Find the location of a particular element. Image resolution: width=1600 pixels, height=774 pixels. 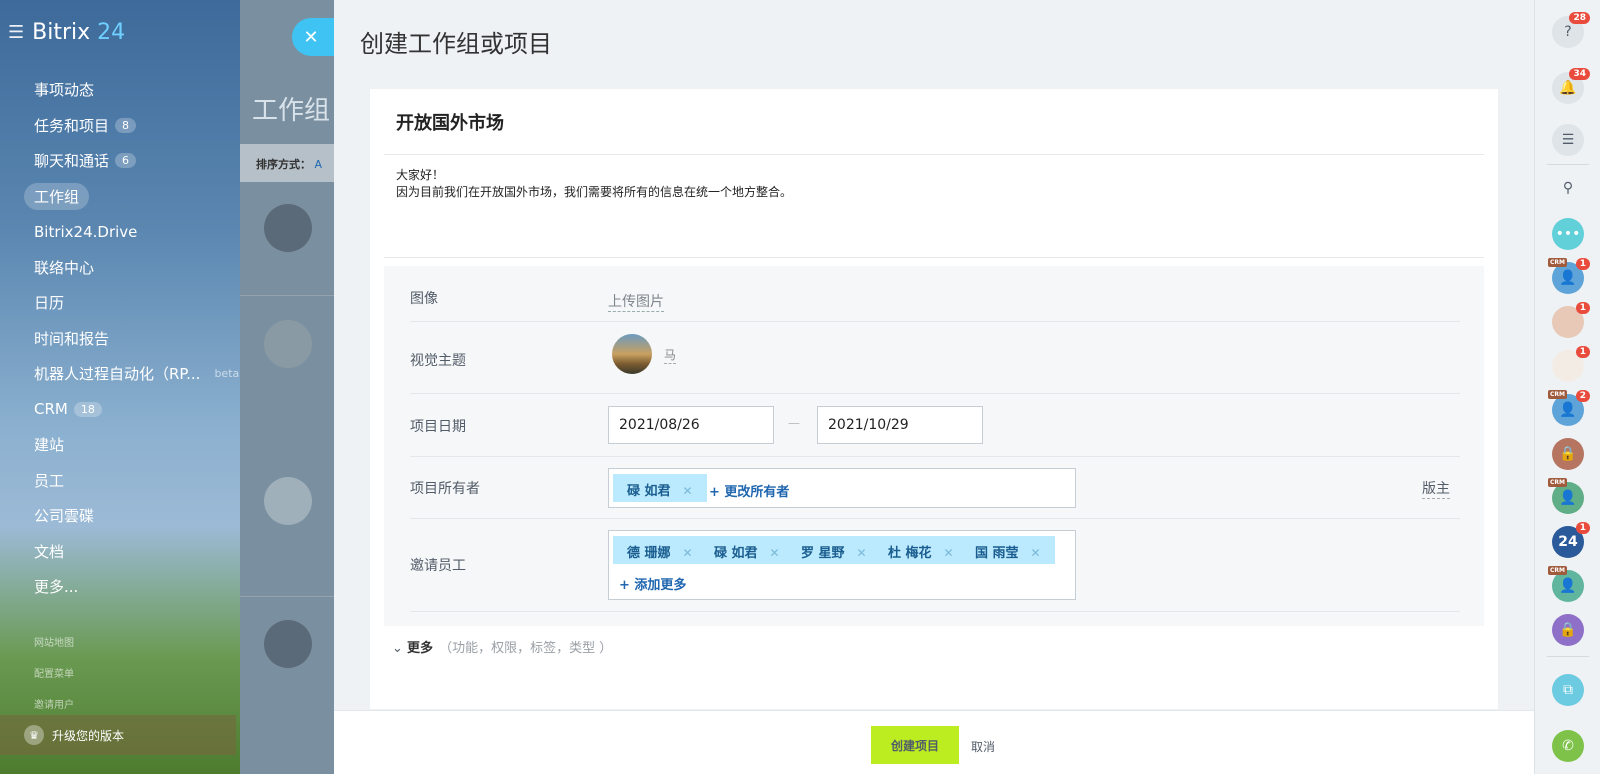

nav-item-employees: 员工 is located at coordinates (129, 481).